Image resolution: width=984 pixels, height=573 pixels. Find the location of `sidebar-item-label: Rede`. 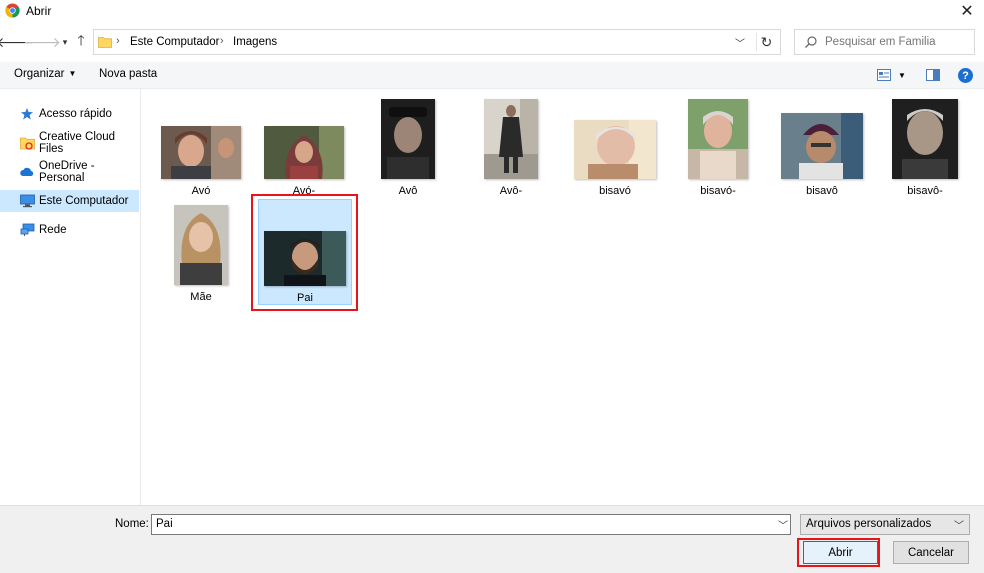

sidebar-item-label: Rede is located at coordinates (53, 230).